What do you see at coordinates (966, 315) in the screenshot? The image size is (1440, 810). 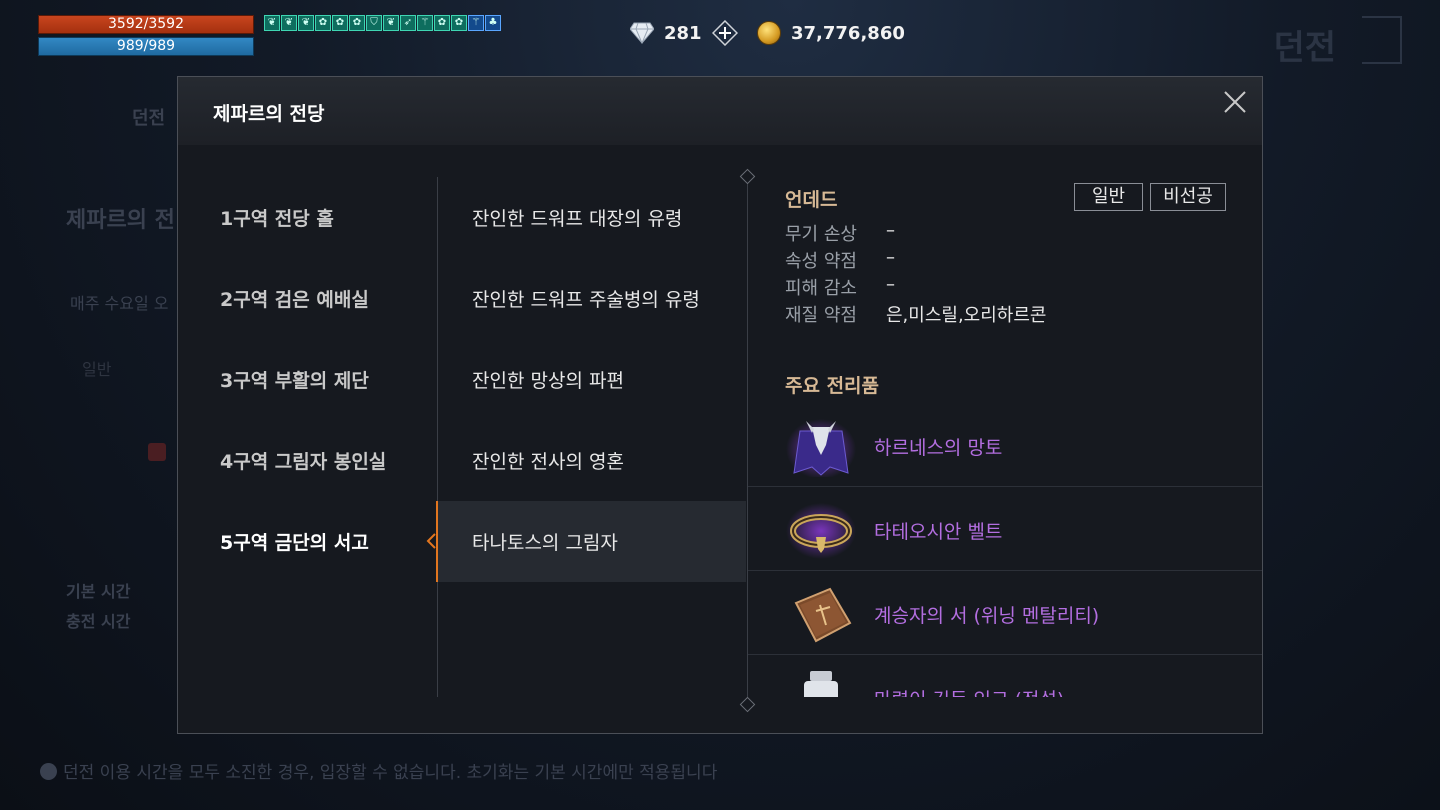 I see `stat-value: 은,미스릴,오리하르콘` at bounding box center [966, 315].